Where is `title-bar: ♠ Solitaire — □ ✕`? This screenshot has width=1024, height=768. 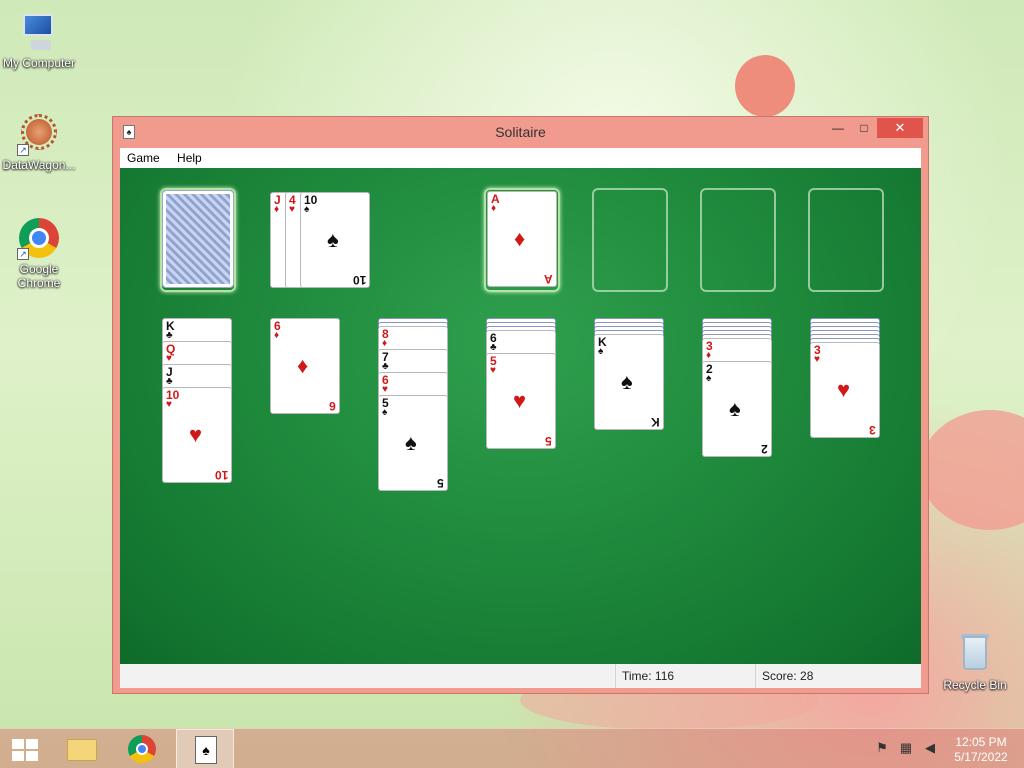 title-bar: ♠ Solitaire — □ ✕ is located at coordinates (520, 132).